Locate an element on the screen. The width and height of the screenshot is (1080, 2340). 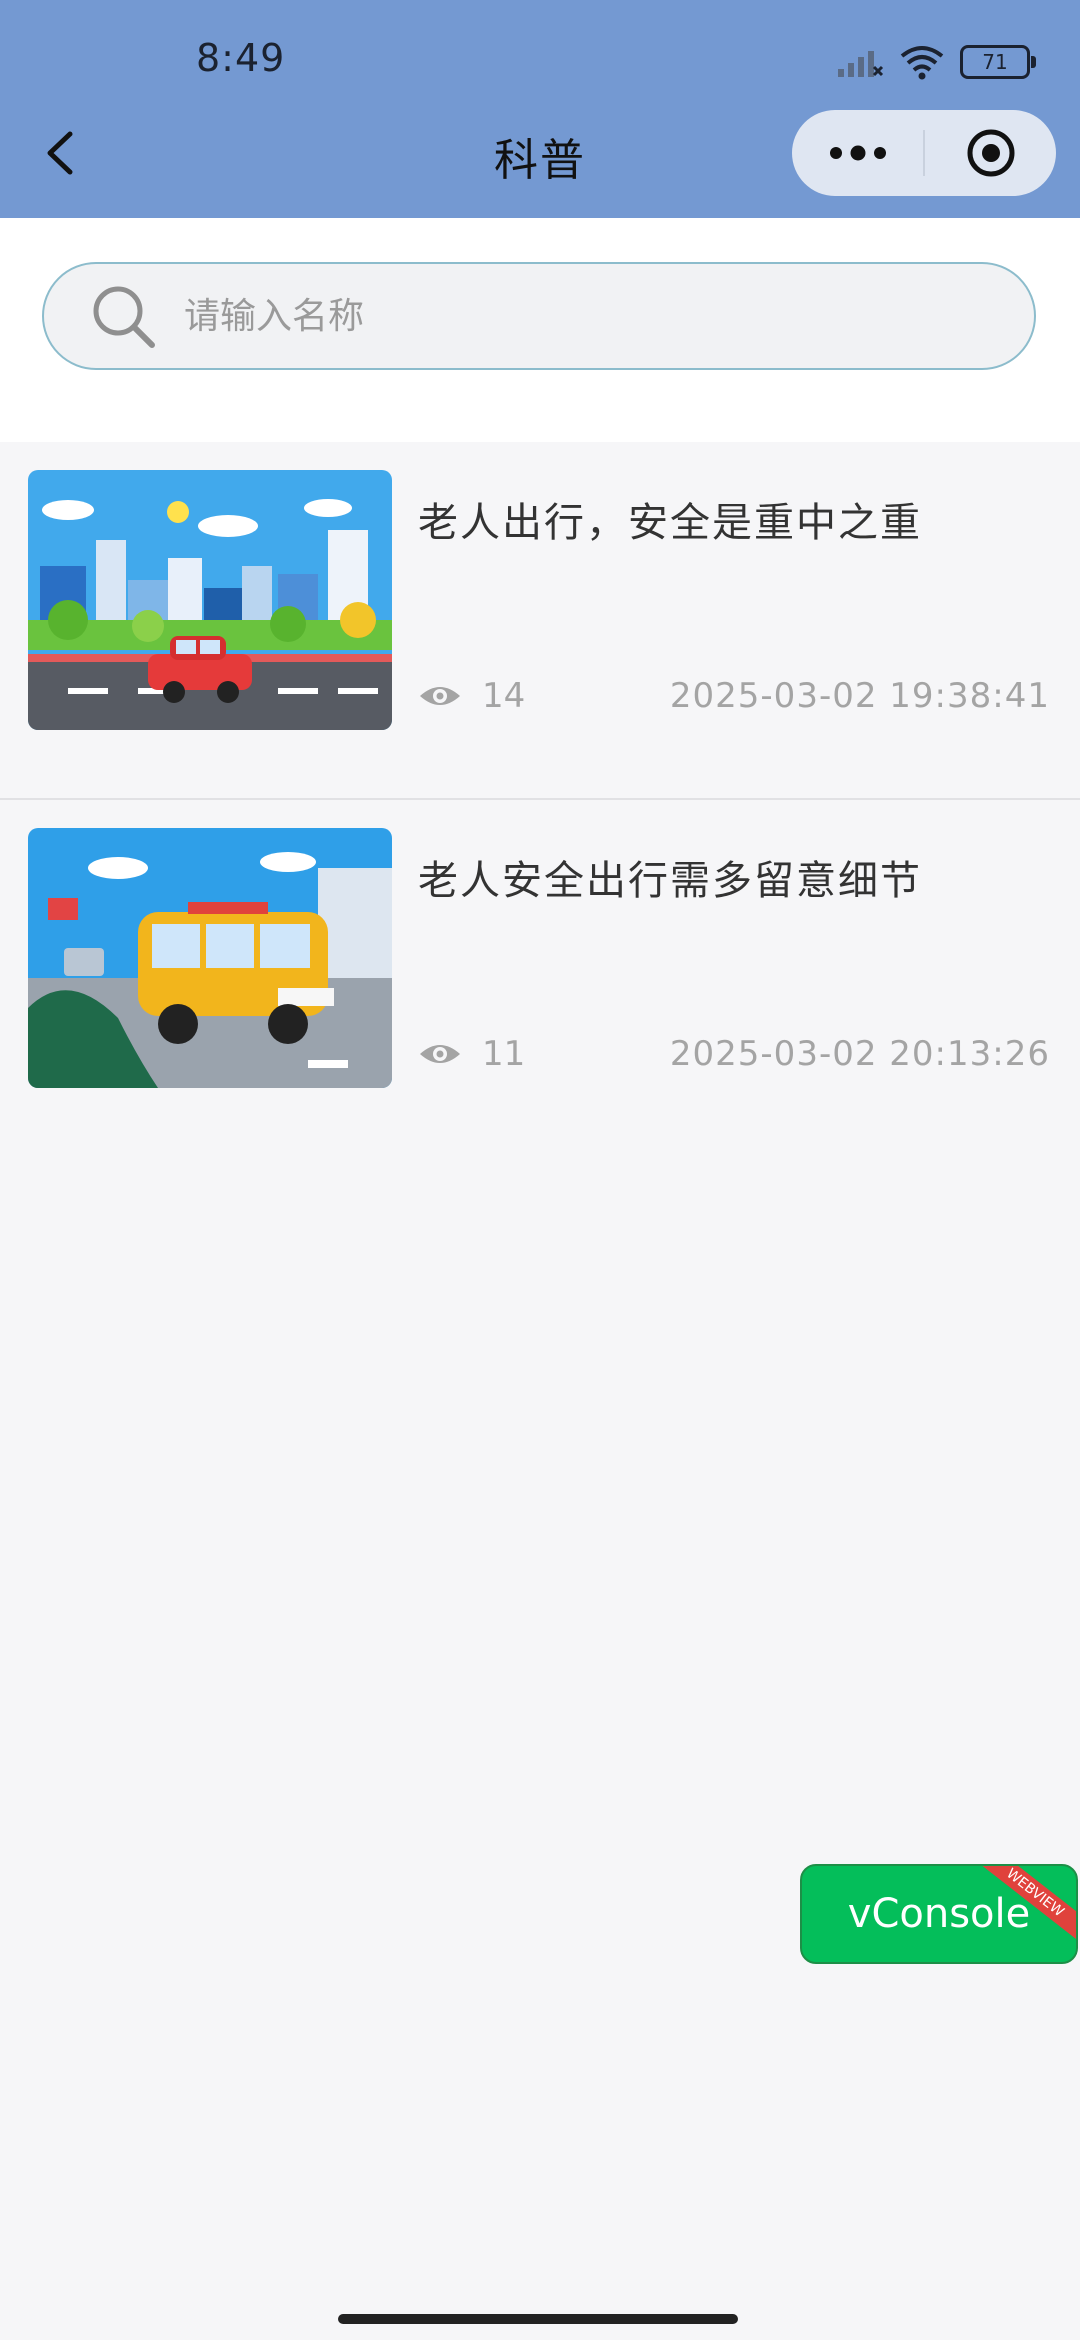
signal-icon is located at coordinates (861, 64).